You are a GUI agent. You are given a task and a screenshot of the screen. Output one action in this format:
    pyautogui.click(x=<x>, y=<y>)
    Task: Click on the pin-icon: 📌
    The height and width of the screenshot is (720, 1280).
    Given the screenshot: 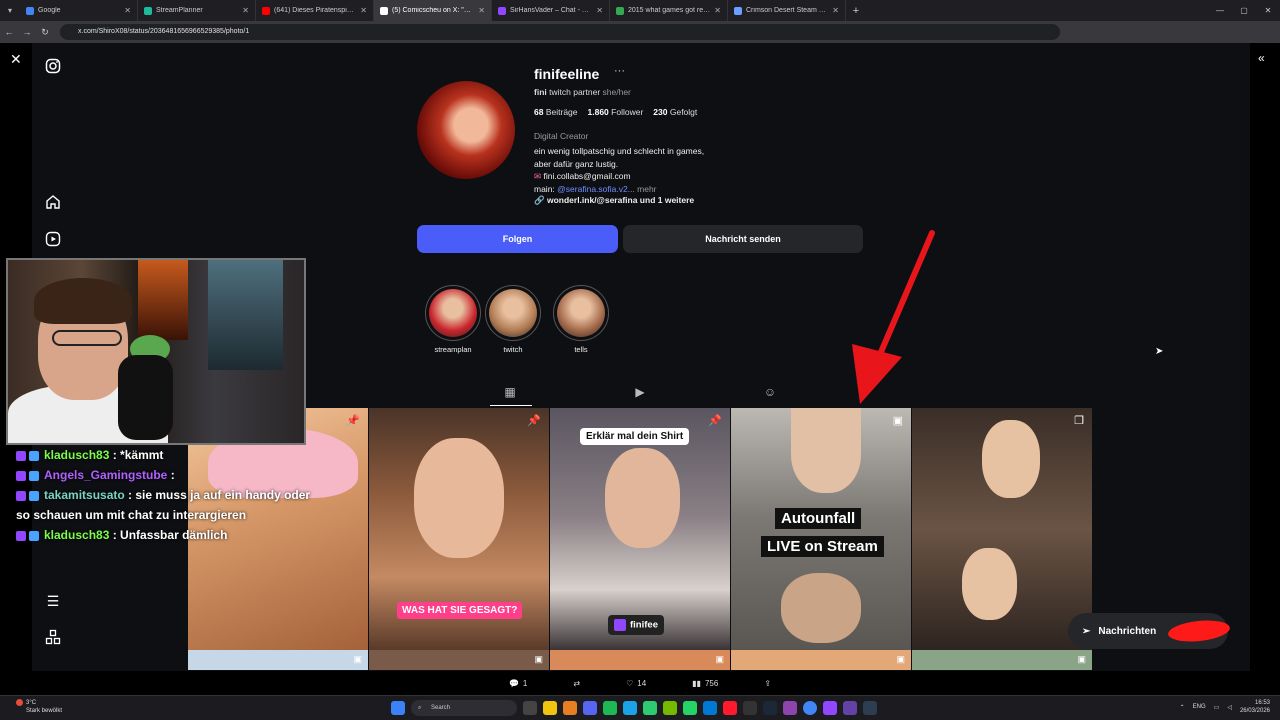 What is the action you would take?
    pyautogui.click(x=353, y=421)
    